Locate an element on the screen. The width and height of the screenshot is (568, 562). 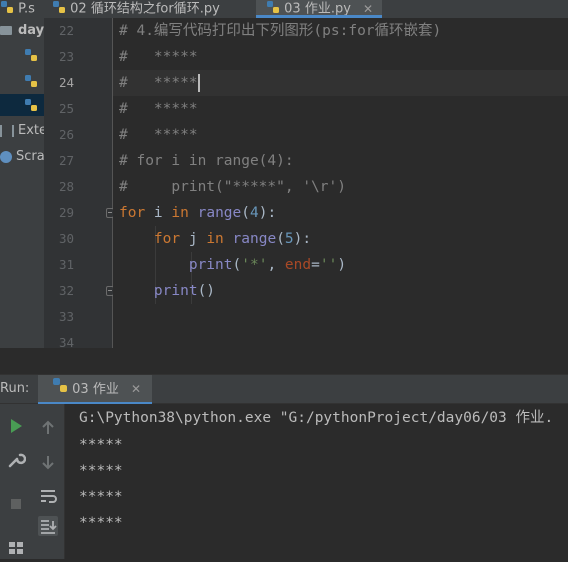
folder-icon is located at coordinates (6, 30).